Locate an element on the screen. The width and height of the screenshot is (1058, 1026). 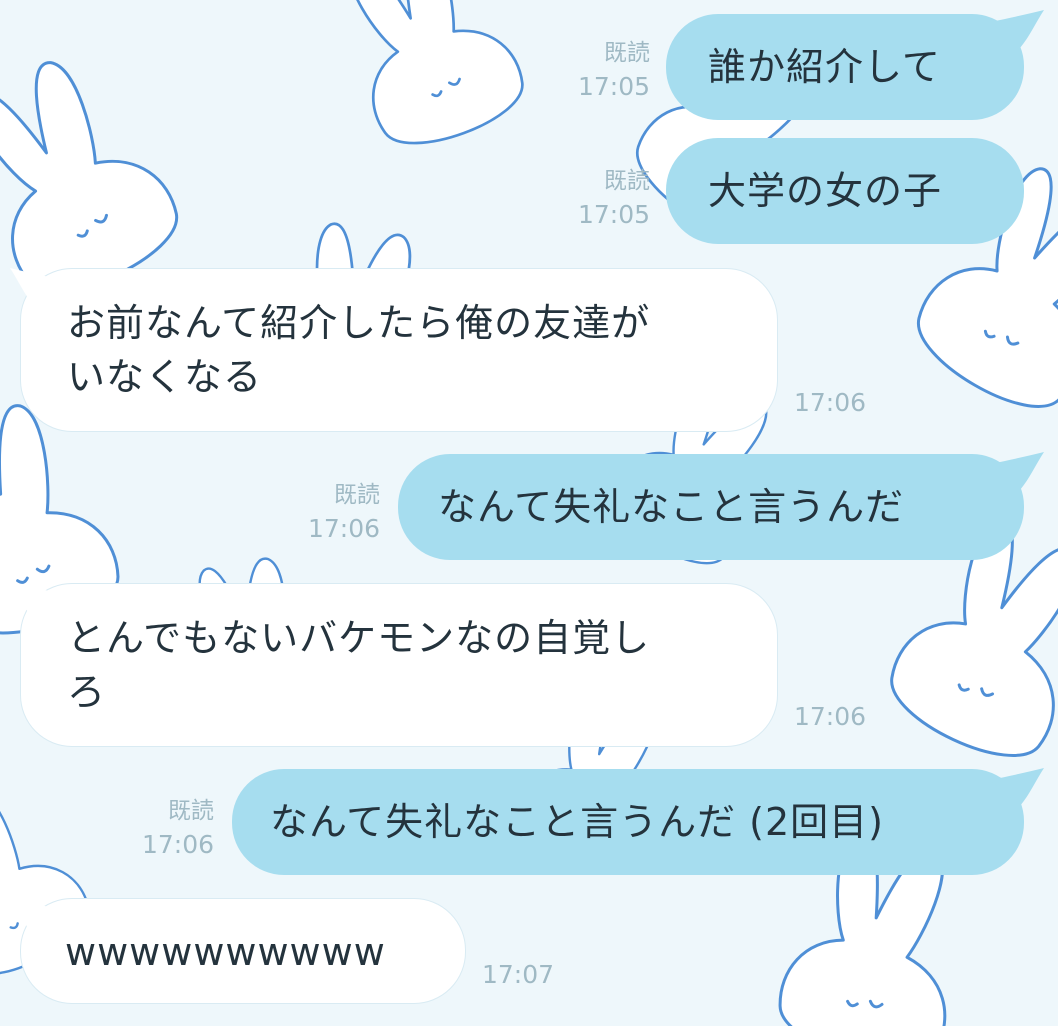
message-bubble: wwwwwwwwww is located at coordinates (243, 951).